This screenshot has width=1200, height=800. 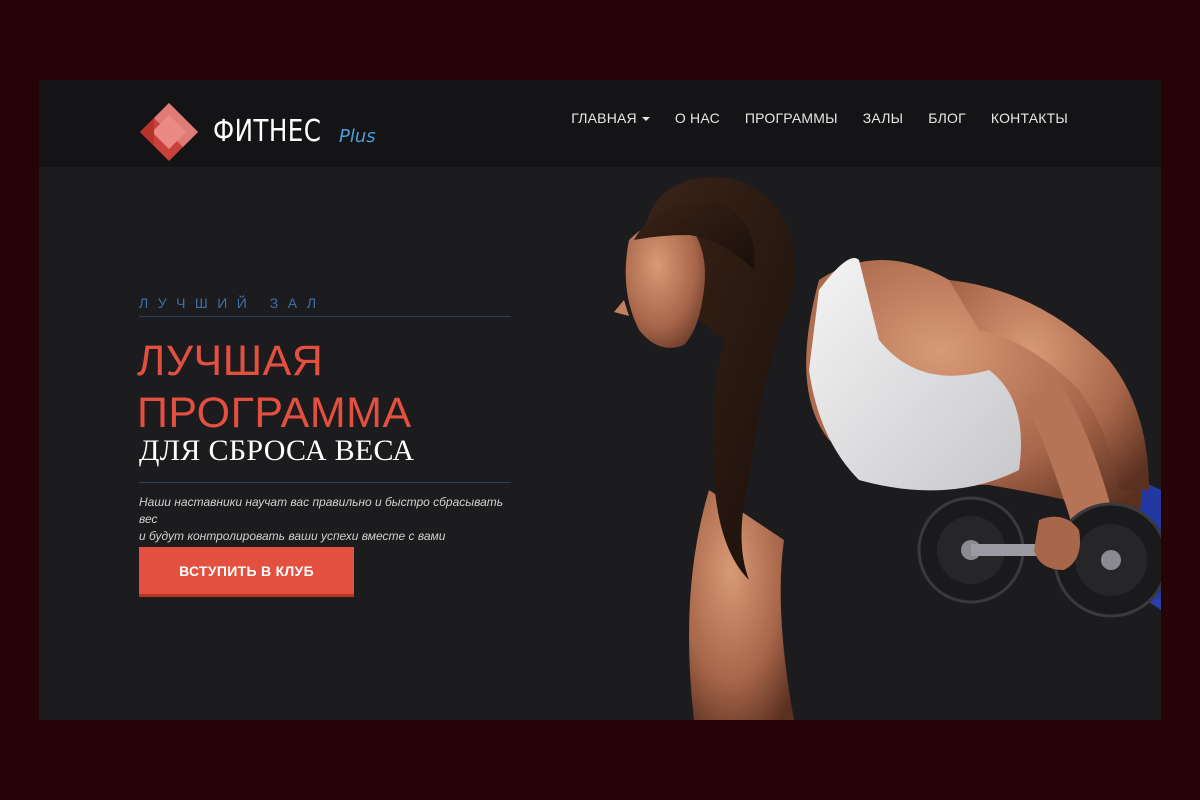 I want to click on nav-item-label: БЛОГ, so click(x=947, y=118).